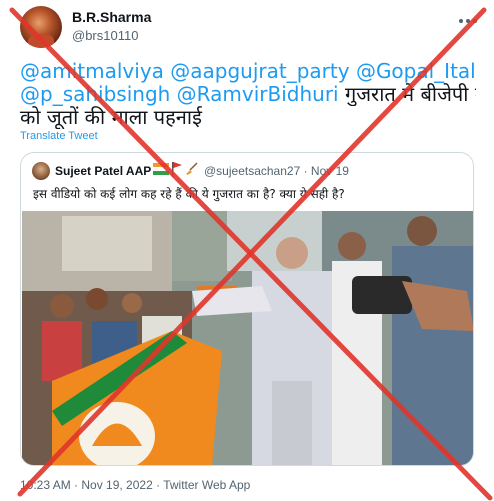 This screenshot has height=501, width=494. I want to click on author-handle: @brs10110, so click(105, 35).